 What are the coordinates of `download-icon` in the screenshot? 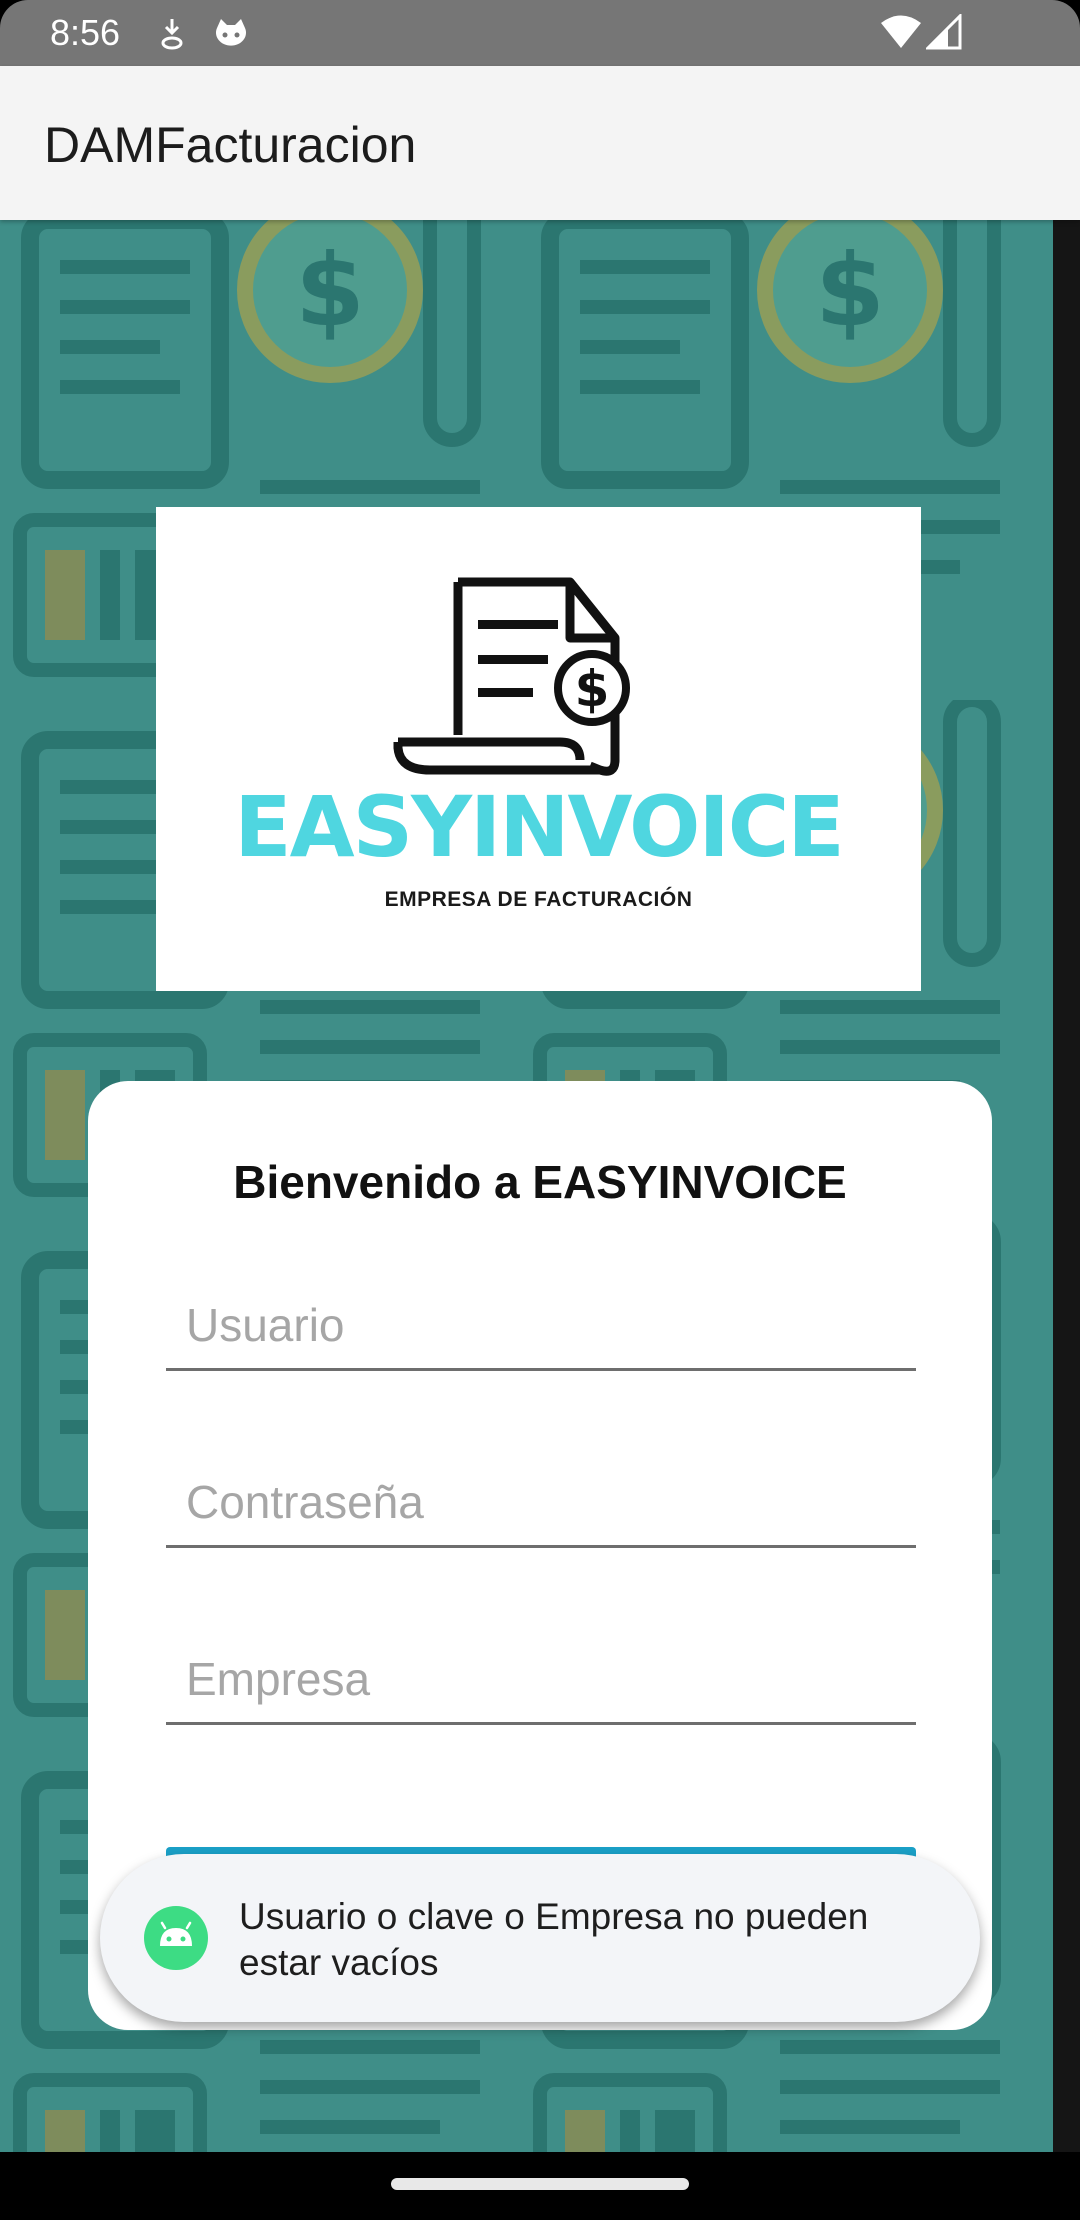 It's located at (172, 34).